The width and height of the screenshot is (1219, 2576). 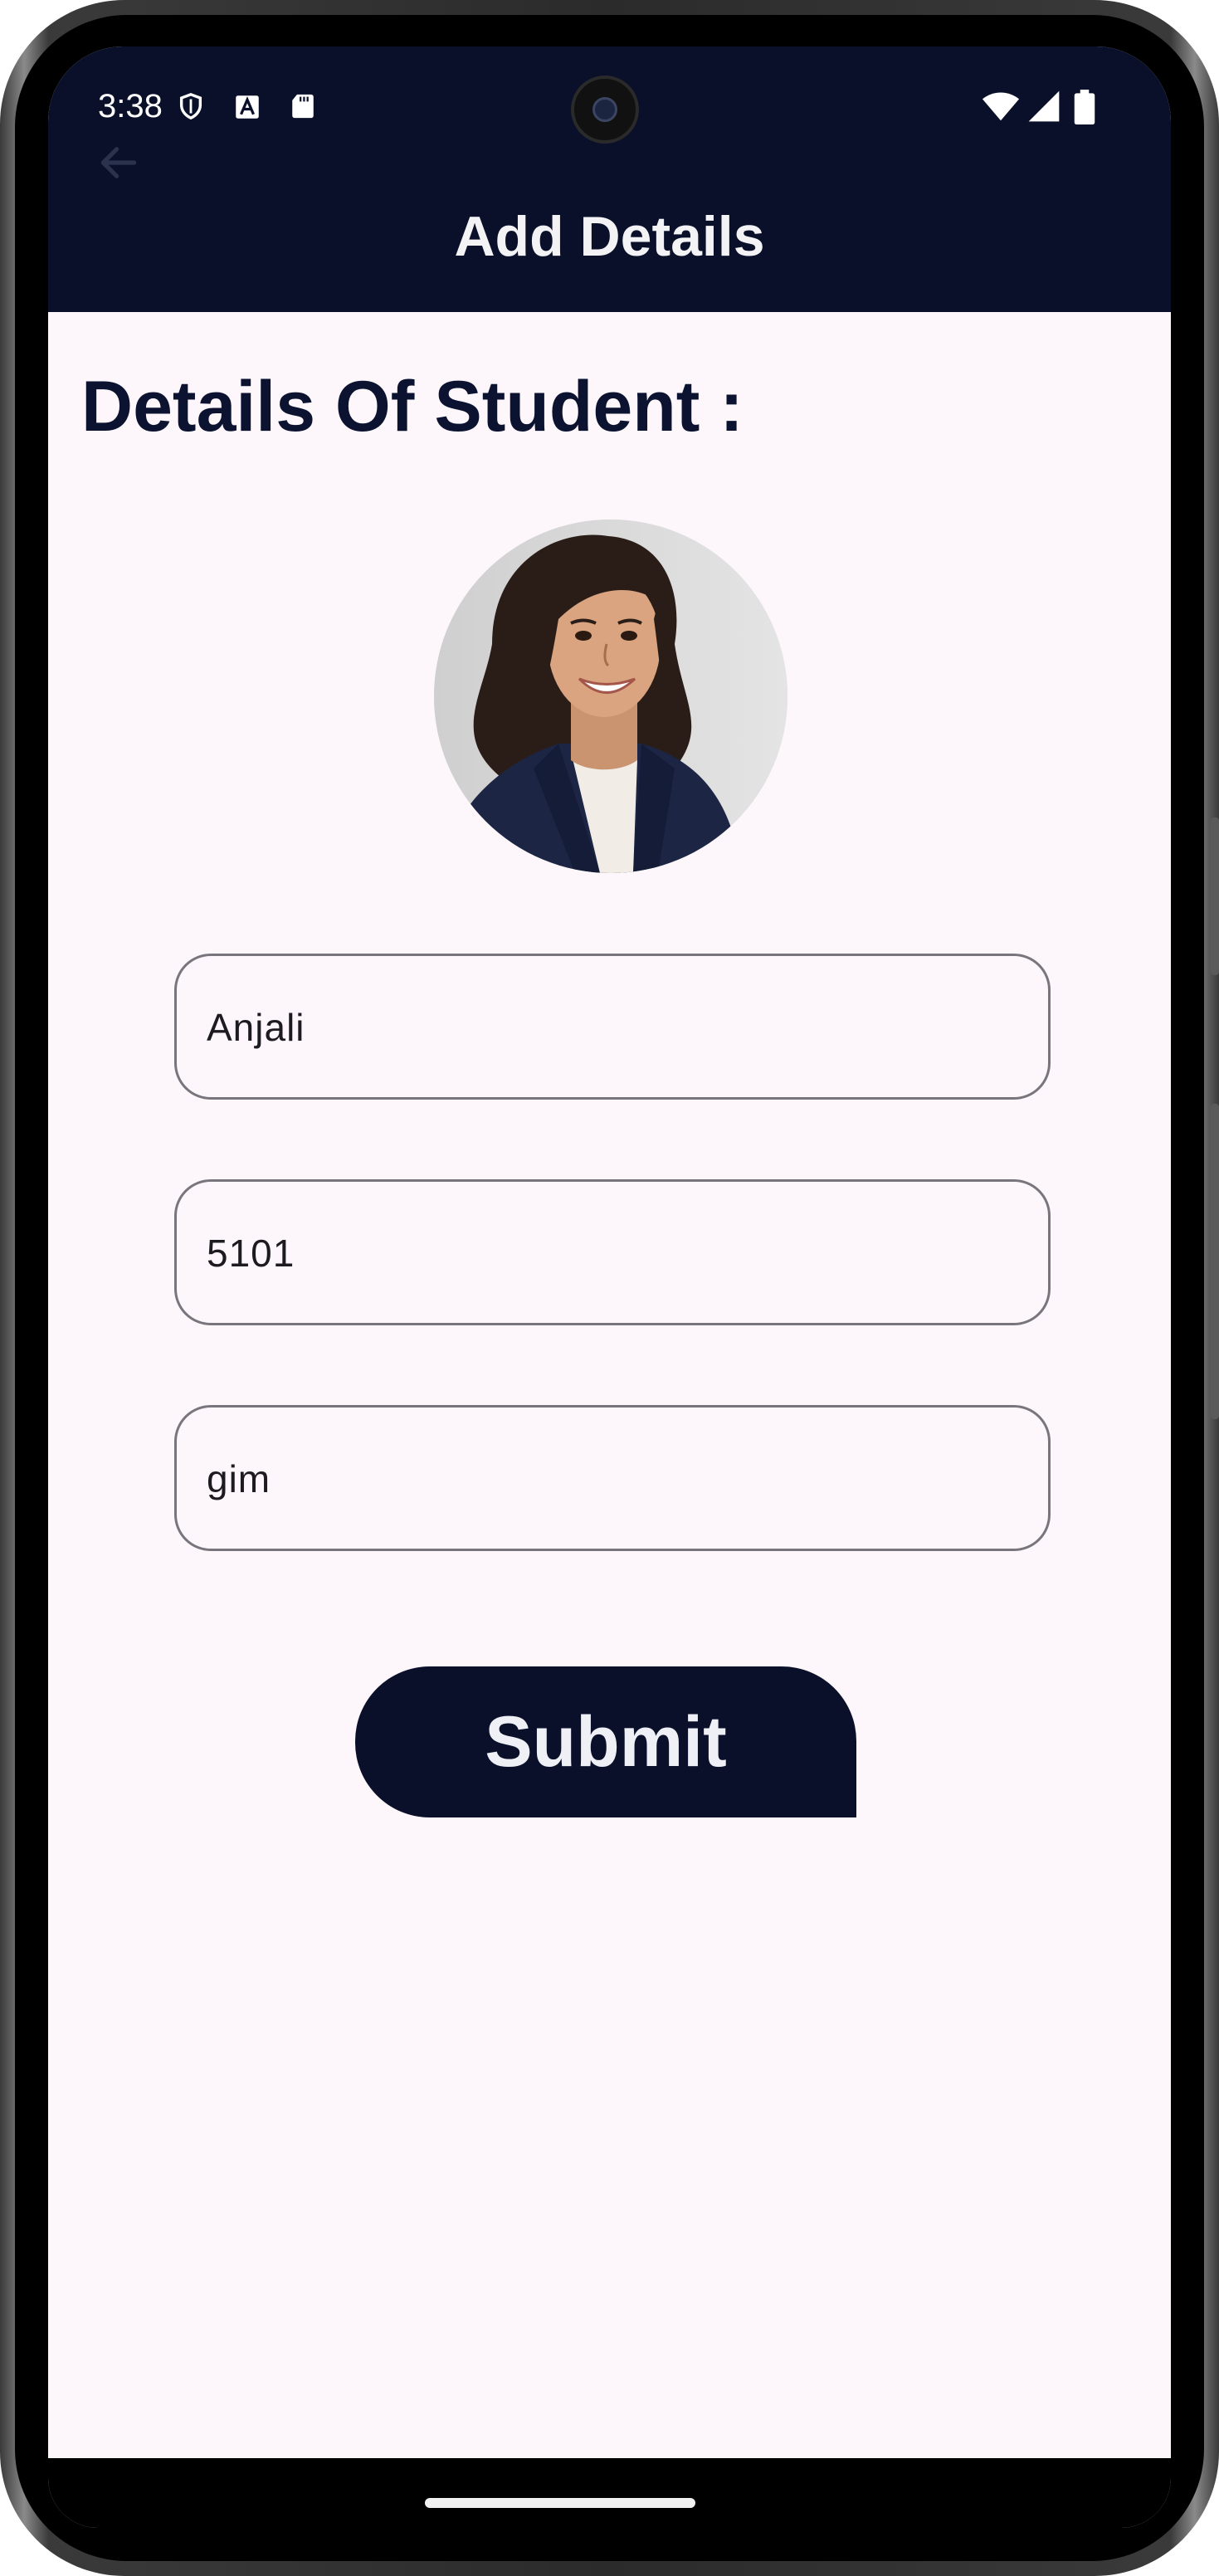 What do you see at coordinates (560, 2503) in the screenshot?
I see `home-indicator` at bounding box center [560, 2503].